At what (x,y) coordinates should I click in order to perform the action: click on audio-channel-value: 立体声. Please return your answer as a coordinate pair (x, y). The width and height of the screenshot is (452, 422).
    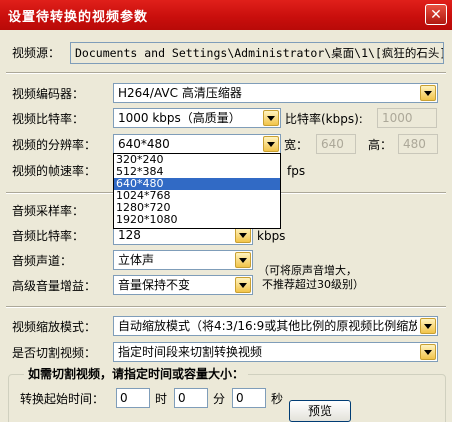
    Looking at the image, I should click on (136, 260).